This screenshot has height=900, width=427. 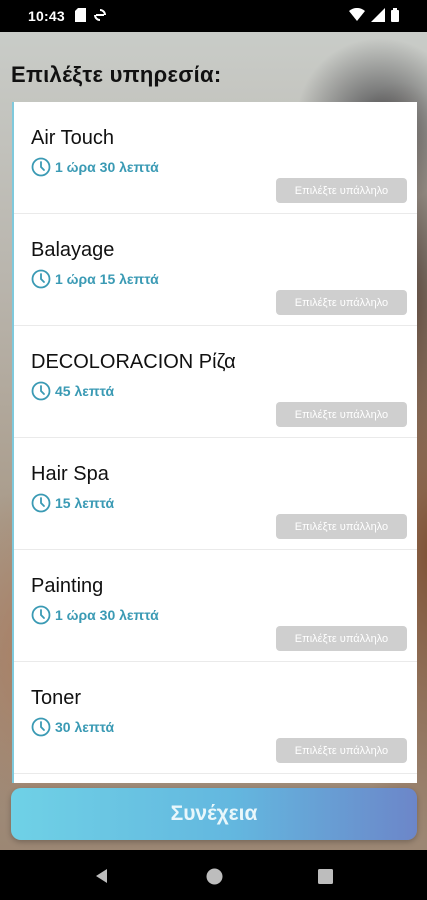 What do you see at coordinates (215, 494) in the screenshot?
I see `service-item: Hair Spa 15 λεπτά Επιλέξτε υπάλληλο` at bounding box center [215, 494].